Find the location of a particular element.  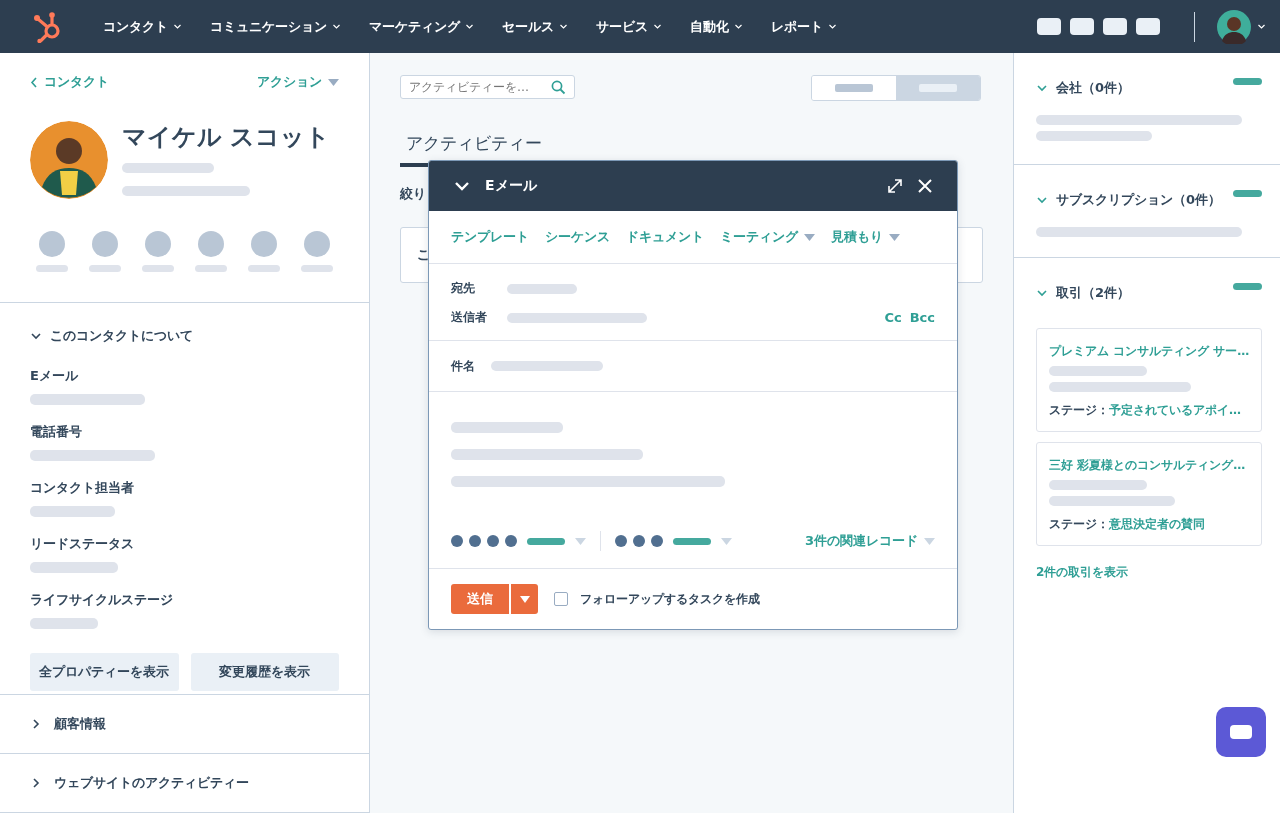

close-icon is located at coordinates (925, 186).